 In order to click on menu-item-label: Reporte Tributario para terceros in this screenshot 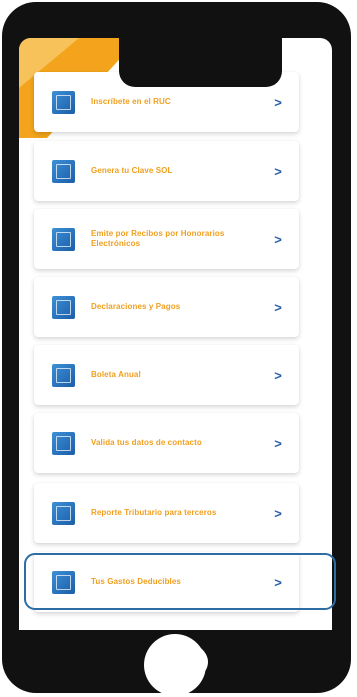, I will do `click(154, 512)`.